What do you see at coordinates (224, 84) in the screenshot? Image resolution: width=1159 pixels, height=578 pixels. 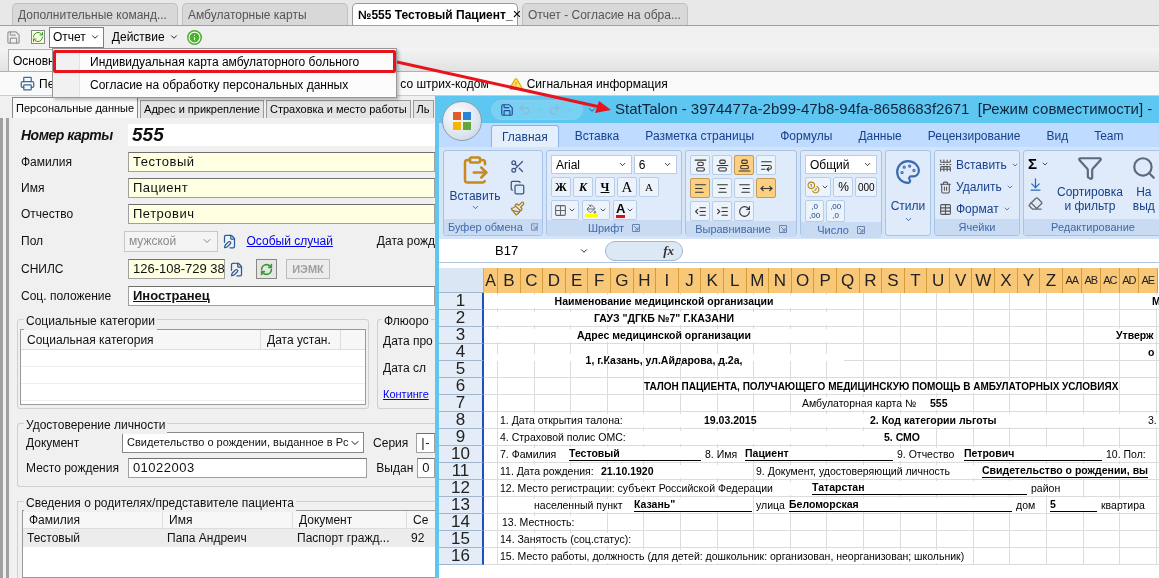 I see `menu-item: Согласие на обработку персональных данных` at bounding box center [224, 84].